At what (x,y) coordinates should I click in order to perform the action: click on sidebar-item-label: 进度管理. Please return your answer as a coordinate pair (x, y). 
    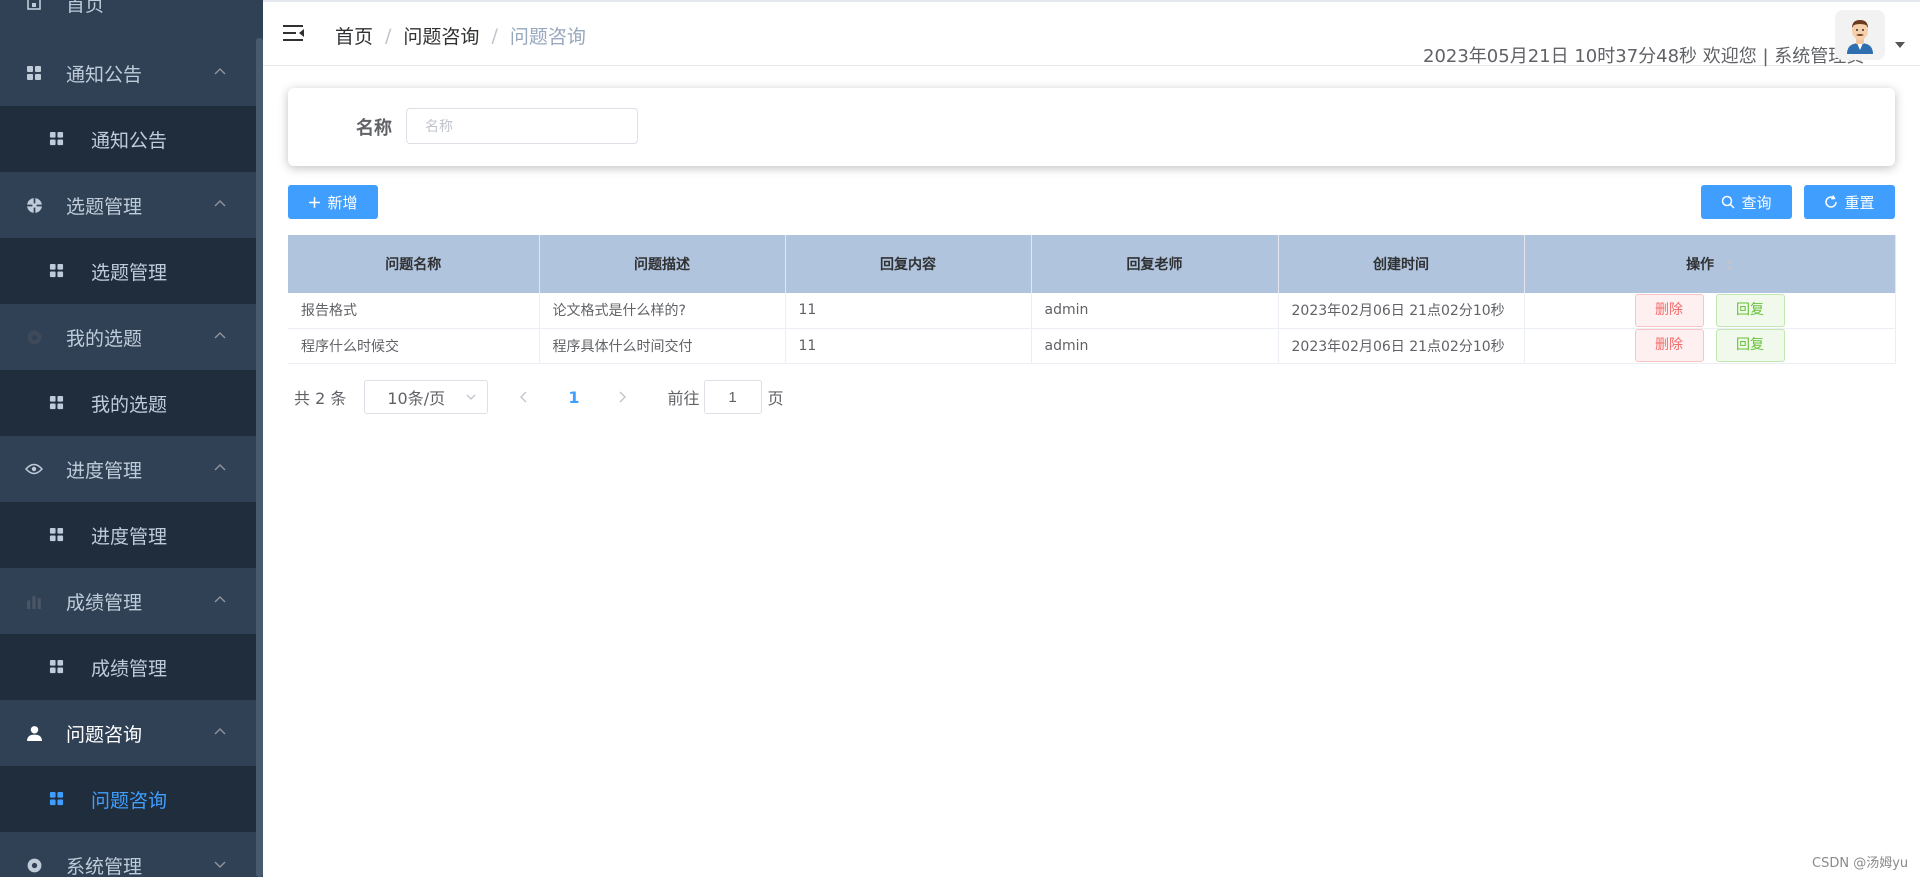
    Looking at the image, I should click on (129, 536).